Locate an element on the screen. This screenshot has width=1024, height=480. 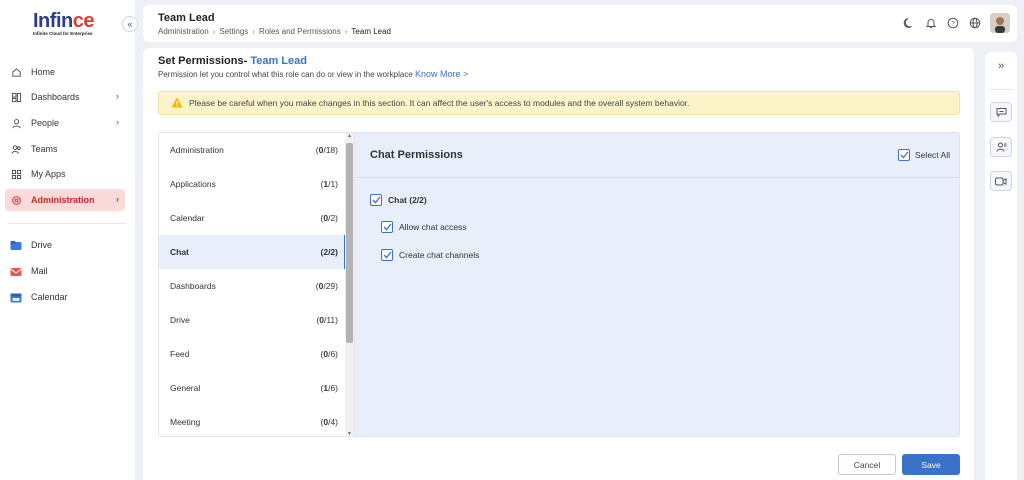
globe-icon is located at coordinates (975, 23).